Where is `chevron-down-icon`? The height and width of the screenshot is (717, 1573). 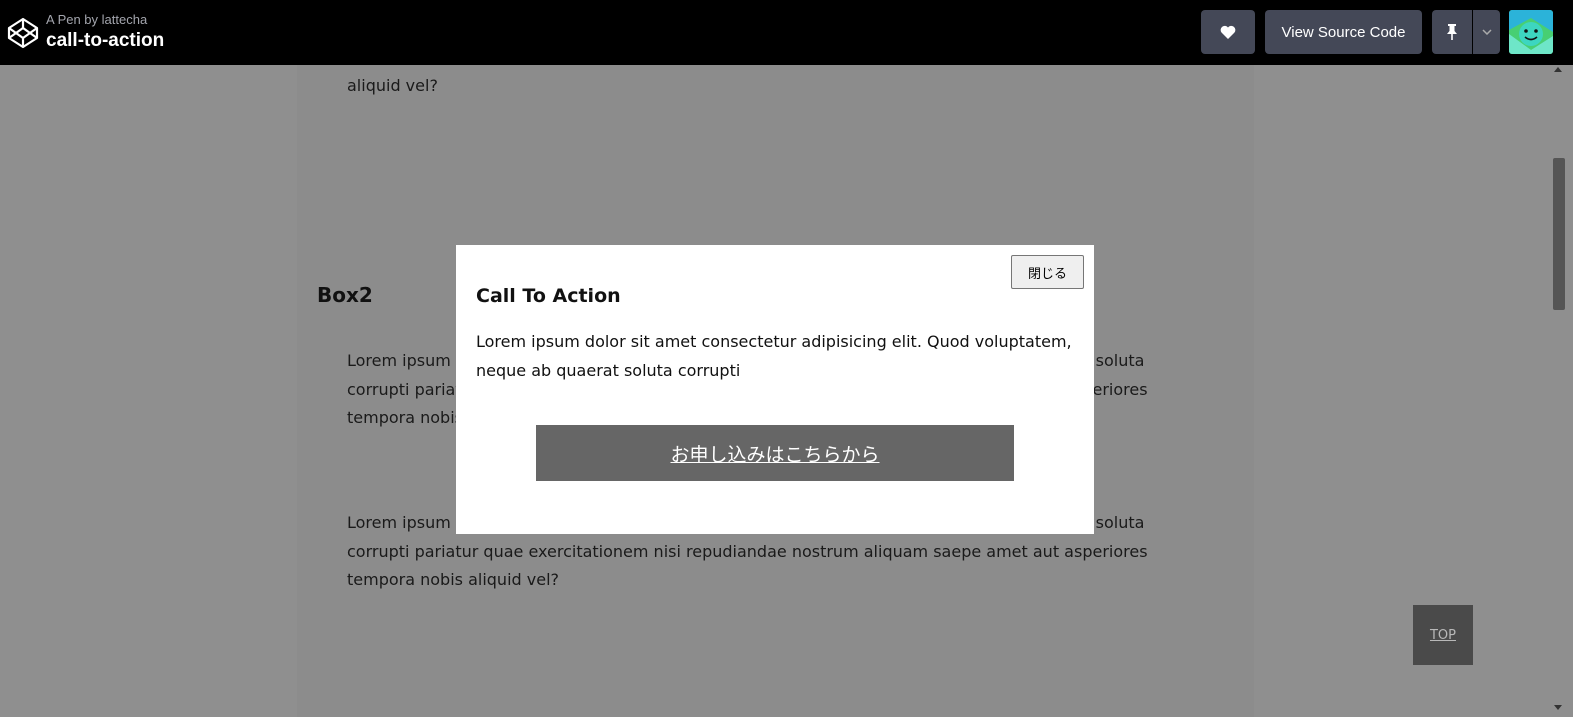
chevron-down-icon is located at coordinates (1486, 32).